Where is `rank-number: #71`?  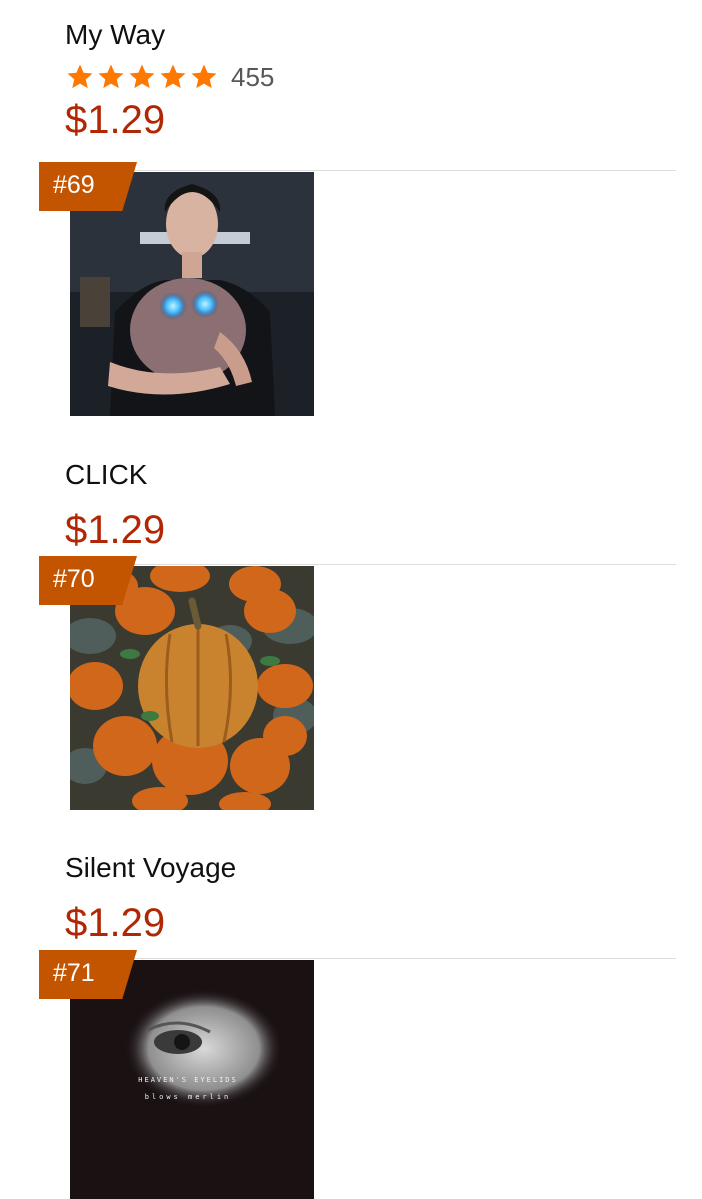 rank-number: #71 is located at coordinates (74, 973).